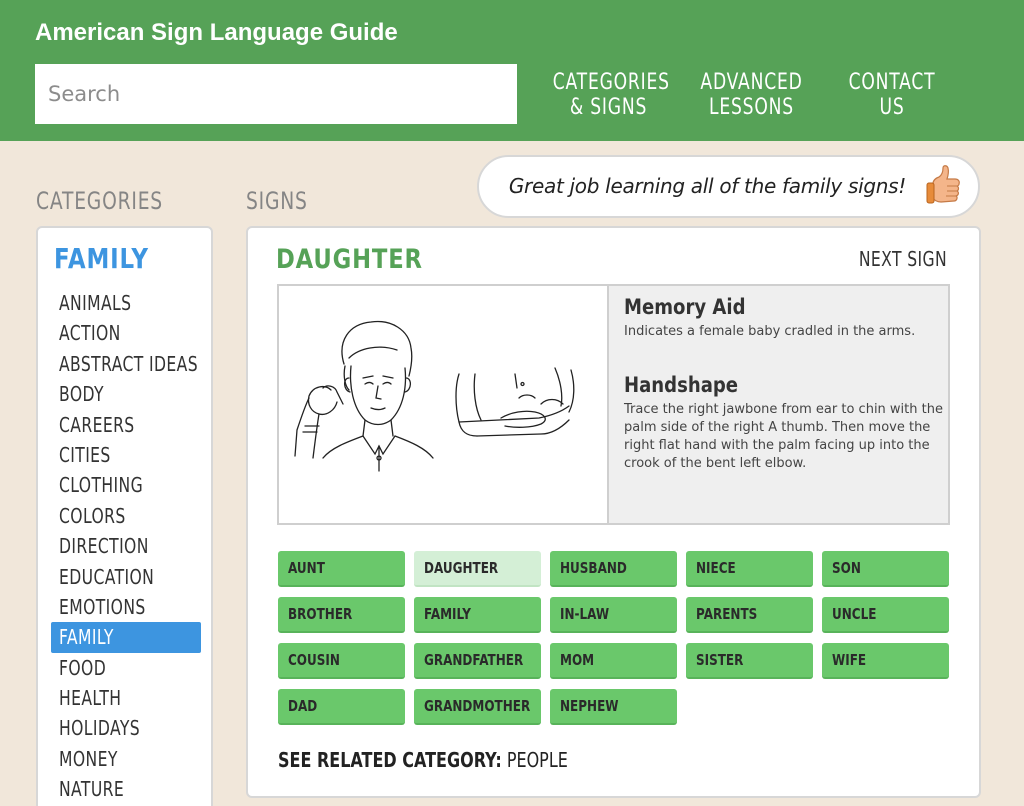  I want to click on category-item: HEALTH, so click(126, 698).